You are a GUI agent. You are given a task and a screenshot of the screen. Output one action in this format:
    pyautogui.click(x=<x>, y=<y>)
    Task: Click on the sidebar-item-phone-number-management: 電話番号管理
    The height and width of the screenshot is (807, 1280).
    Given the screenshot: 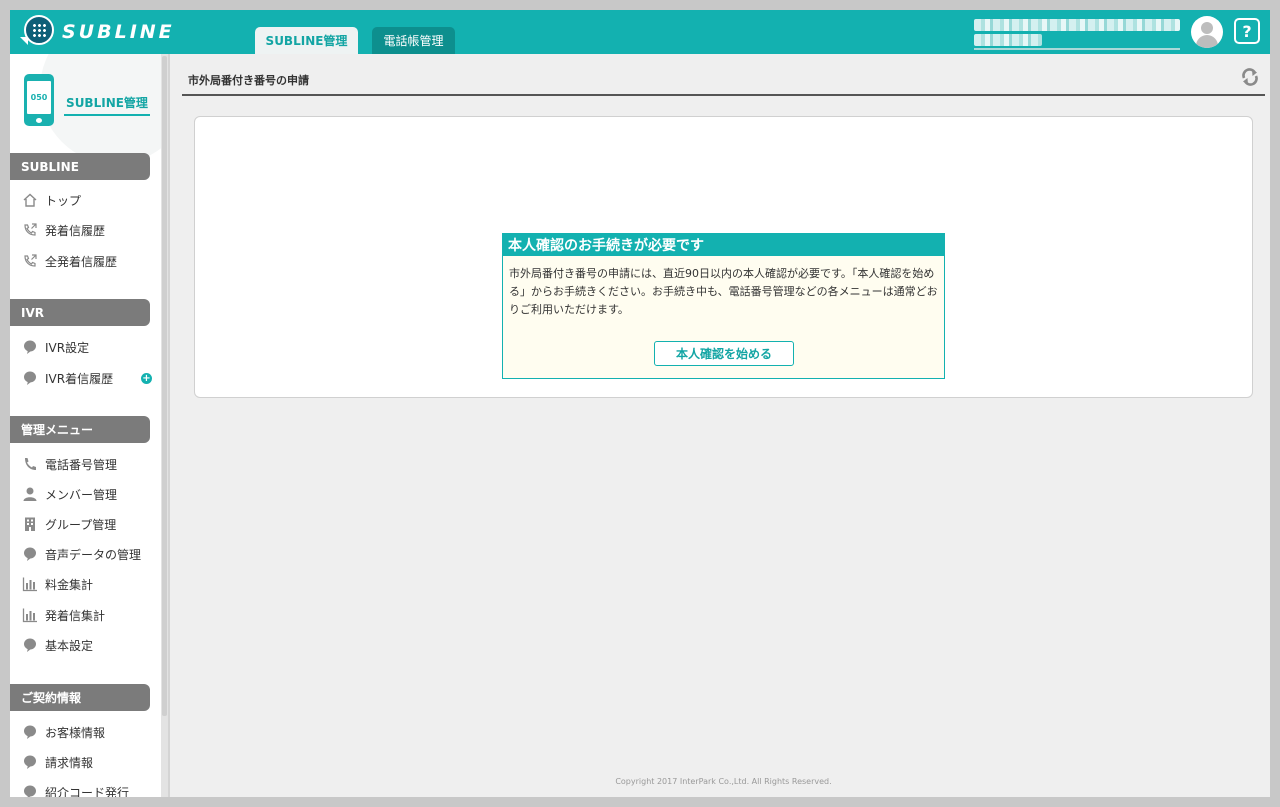 What is the action you would take?
    pyautogui.click(x=87, y=464)
    